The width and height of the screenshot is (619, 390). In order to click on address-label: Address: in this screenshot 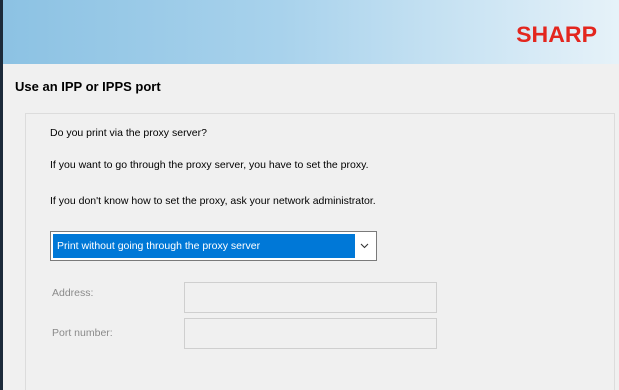, I will do `click(73, 293)`.